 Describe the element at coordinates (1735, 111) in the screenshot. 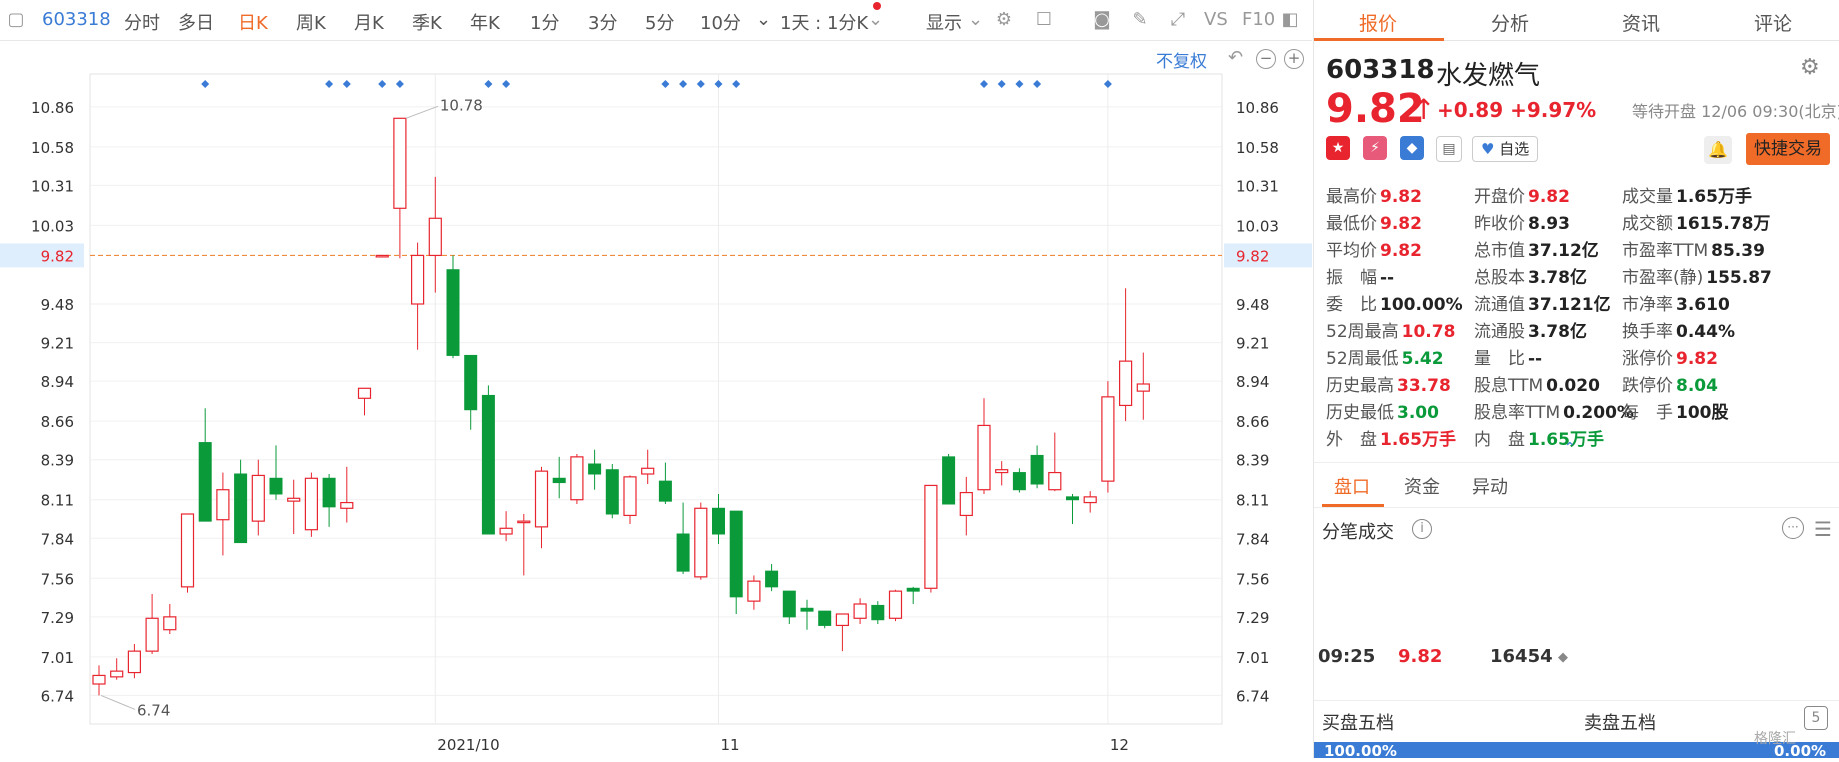

I see `market-status: 等待开盘 12/06 09:30(北京)` at that location.